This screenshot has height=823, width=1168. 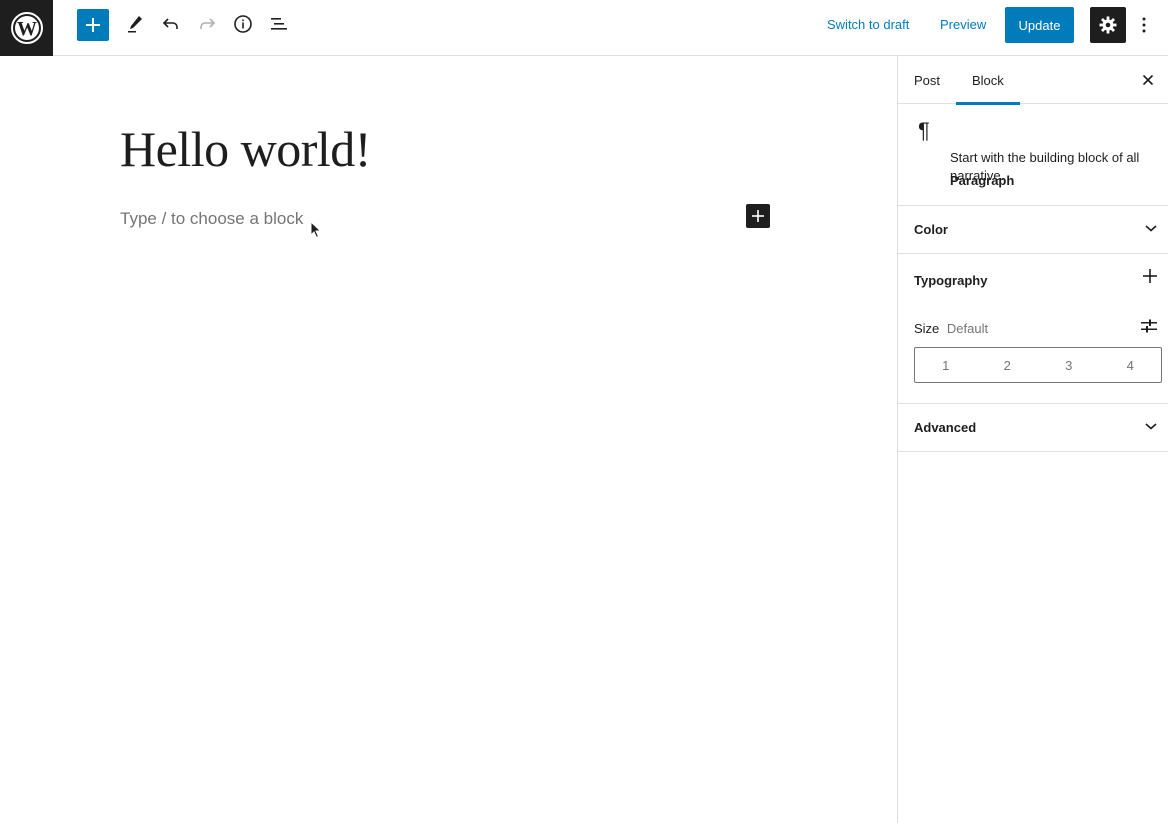 I want to click on preview-button: Preview, so click(x=963, y=24).